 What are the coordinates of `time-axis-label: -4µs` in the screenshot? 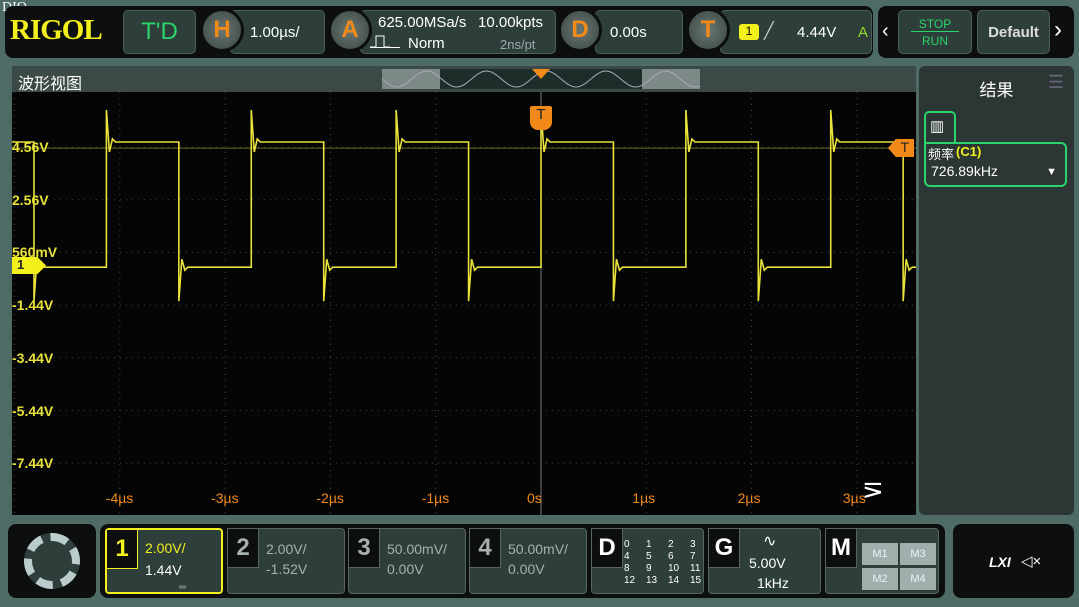 It's located at (119, 498).